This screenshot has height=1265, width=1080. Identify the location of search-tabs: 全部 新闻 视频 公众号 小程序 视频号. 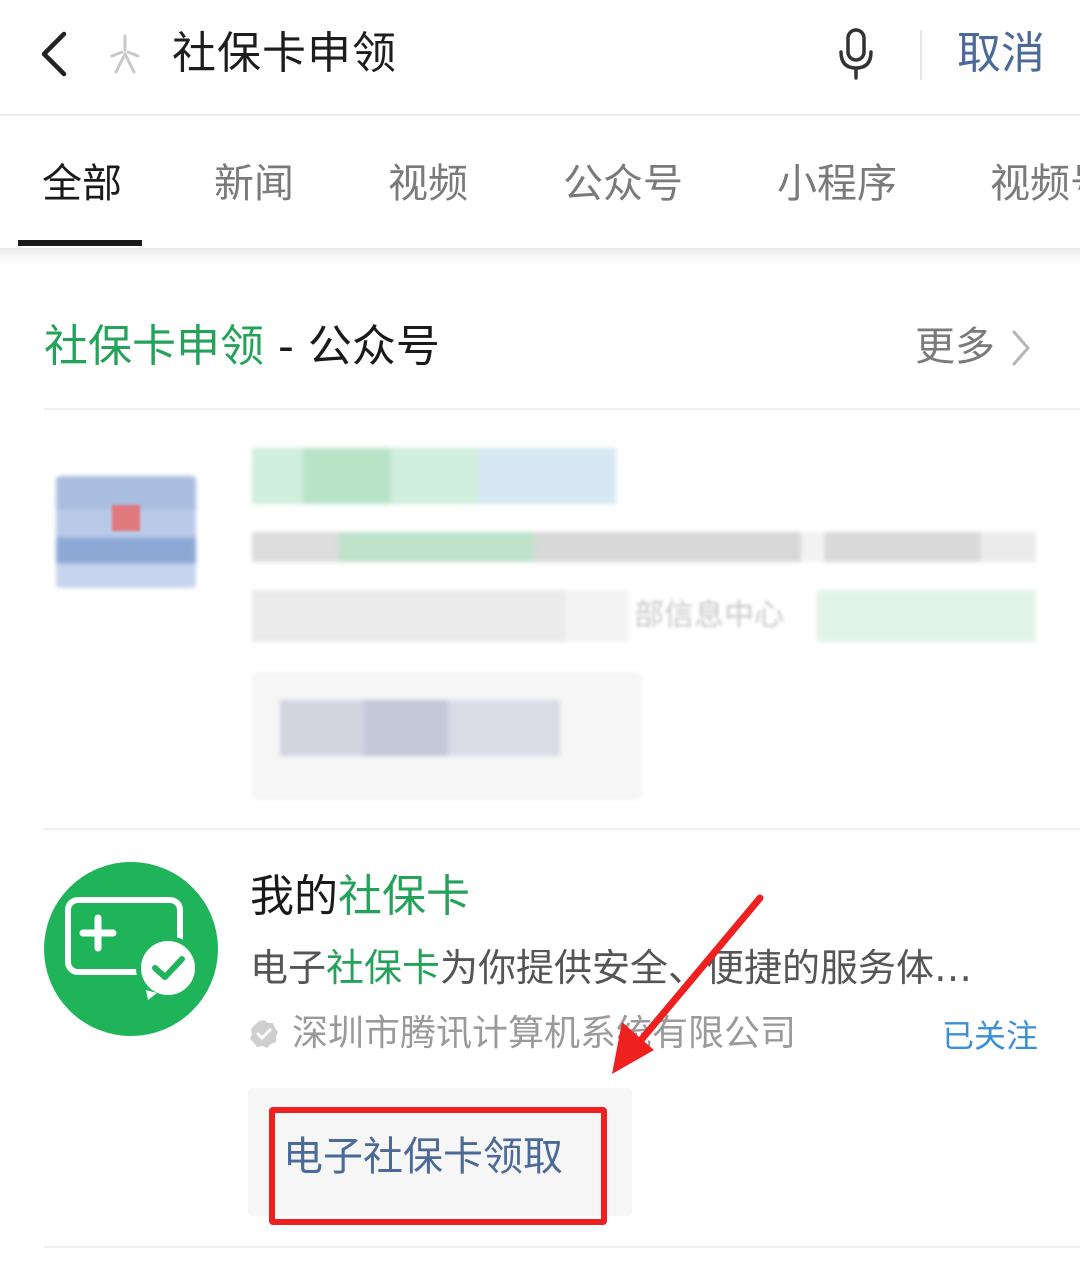
(540, 183).